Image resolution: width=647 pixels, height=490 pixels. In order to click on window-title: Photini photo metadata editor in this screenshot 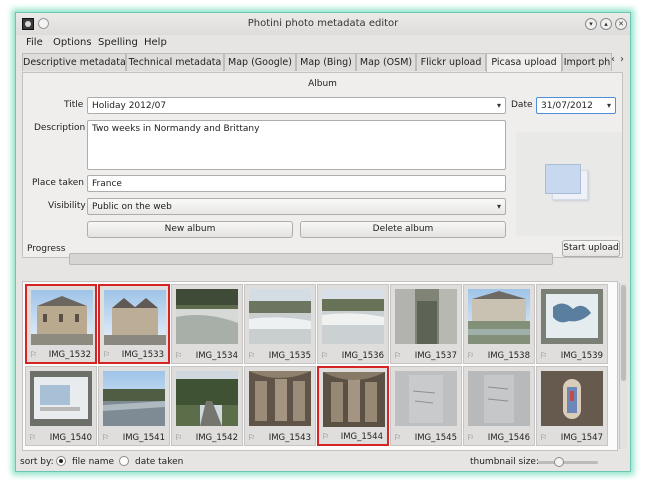, I will do `click(323, 23)`.